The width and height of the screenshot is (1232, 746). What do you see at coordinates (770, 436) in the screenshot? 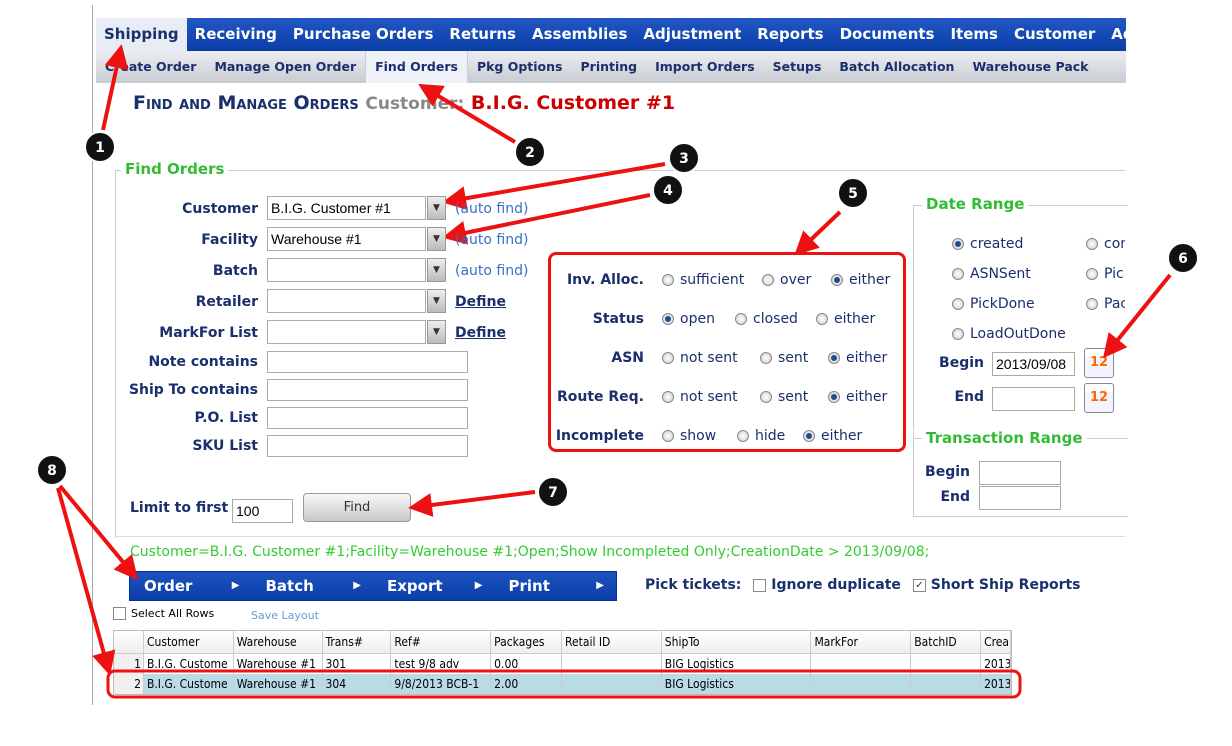
I see `radio-label: hide` at bounding box center [770, 436].